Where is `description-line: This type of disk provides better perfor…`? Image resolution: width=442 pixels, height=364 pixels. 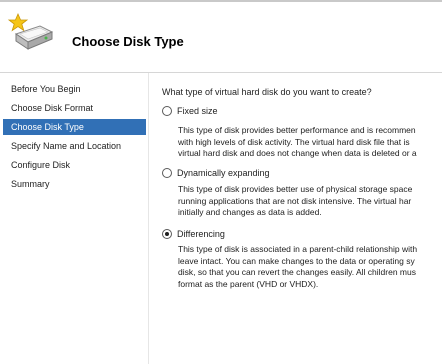
description-line: This type of disk provides better perfor… is located at coordinates (297, 130).